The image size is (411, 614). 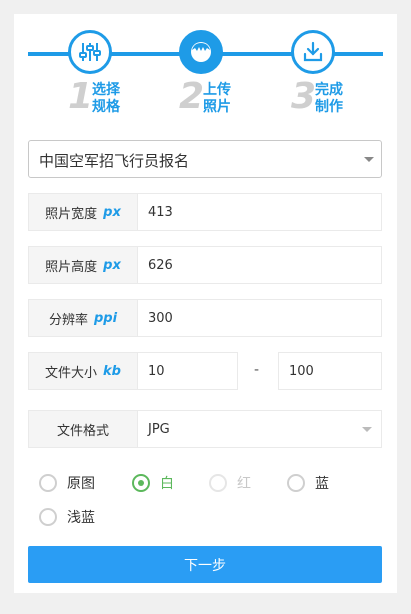 I want to click on bg-option-label: 蓝, so click(x=322, y=484).